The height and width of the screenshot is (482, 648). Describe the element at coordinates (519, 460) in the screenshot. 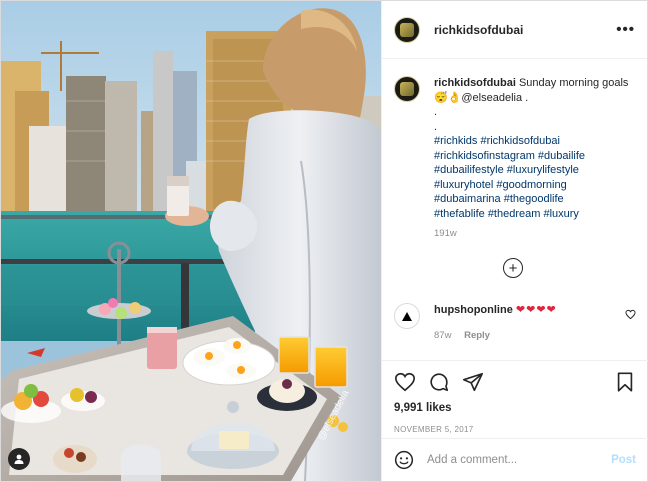

I see `comment-input` at that location.